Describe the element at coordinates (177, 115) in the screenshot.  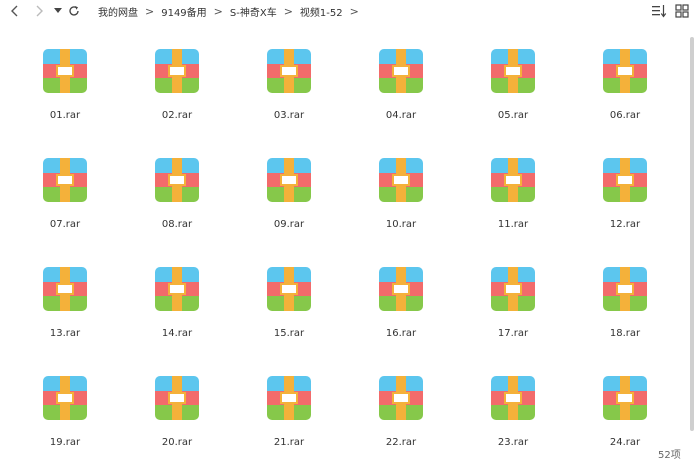
I see `file-name: 02.rar` at that location.